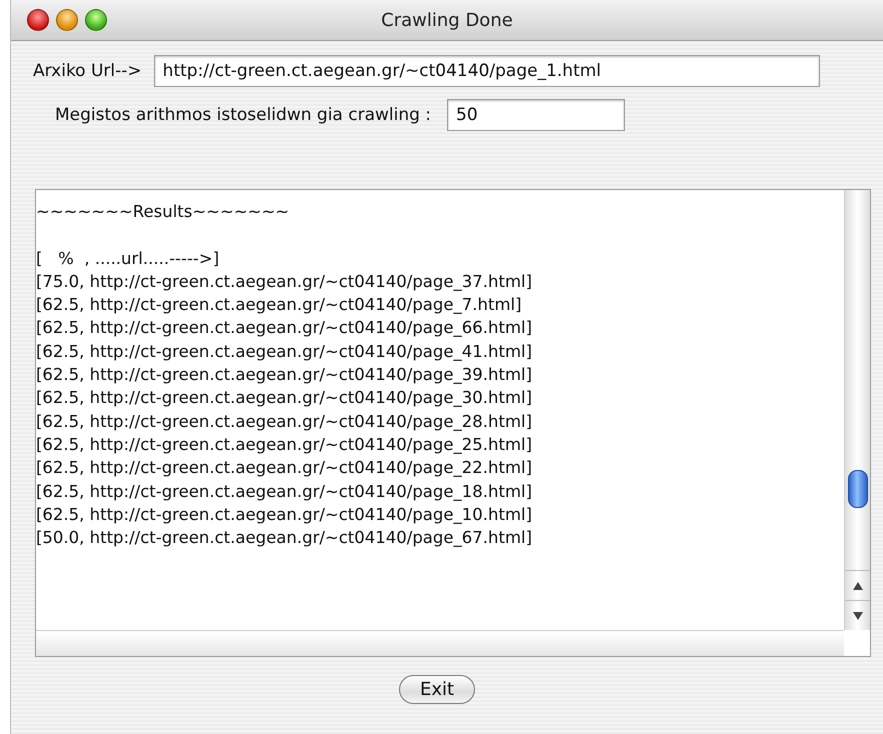  I want to click on max-pages-field: 50, so click(536, 115).